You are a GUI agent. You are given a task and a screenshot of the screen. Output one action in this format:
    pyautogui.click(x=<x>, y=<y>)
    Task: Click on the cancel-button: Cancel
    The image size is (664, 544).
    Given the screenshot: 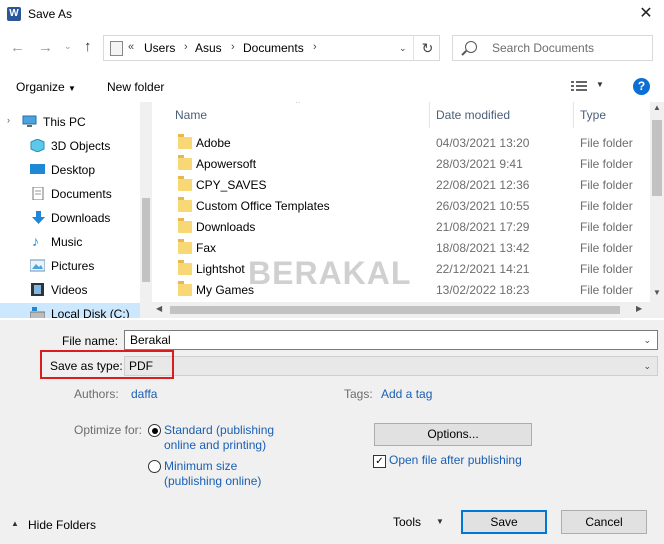 What is the action you would take?
    pyautogui.click(x=604, y=522)
    